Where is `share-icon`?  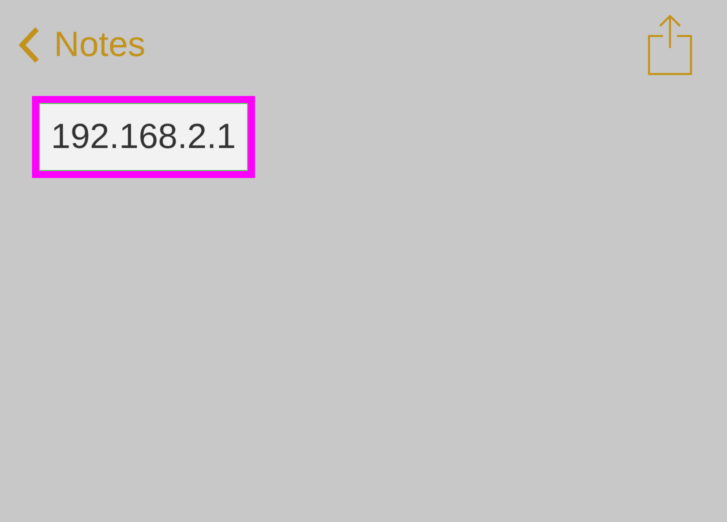 share-icon is located at coordinates (670, 45).